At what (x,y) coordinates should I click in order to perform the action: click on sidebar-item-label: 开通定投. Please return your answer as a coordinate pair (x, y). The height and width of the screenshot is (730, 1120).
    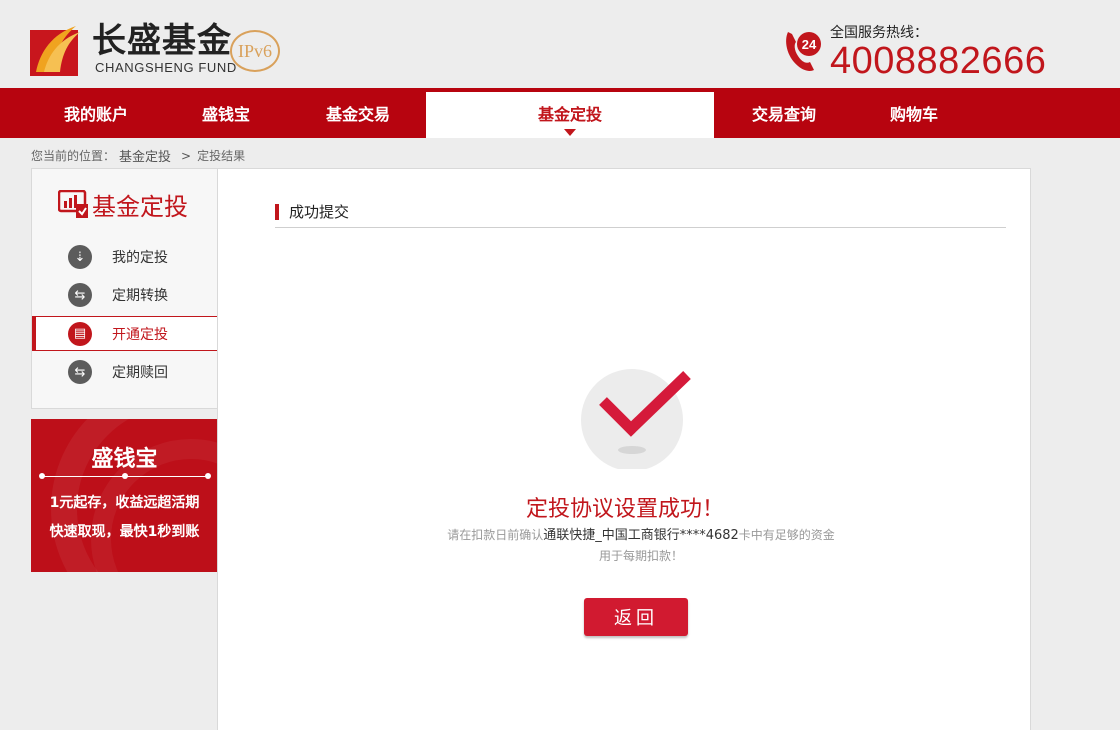
    Looking at the image, I should click on (140, 334).